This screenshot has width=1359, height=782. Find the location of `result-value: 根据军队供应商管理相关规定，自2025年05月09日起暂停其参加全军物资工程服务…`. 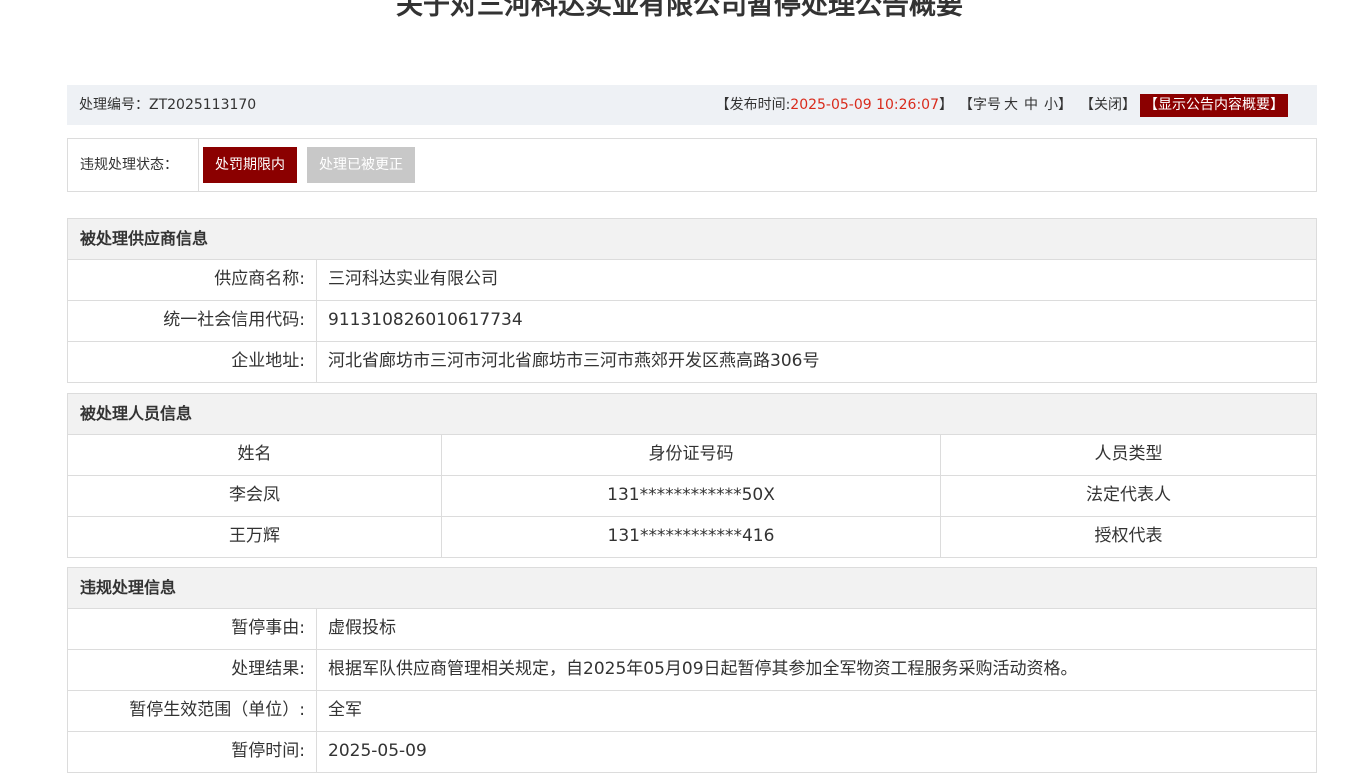

result-value: 根据军队供应商管理相关规定，自2025年05月09日起暂停其参加全军物资工程服务… is located at coordinates (703, 669).